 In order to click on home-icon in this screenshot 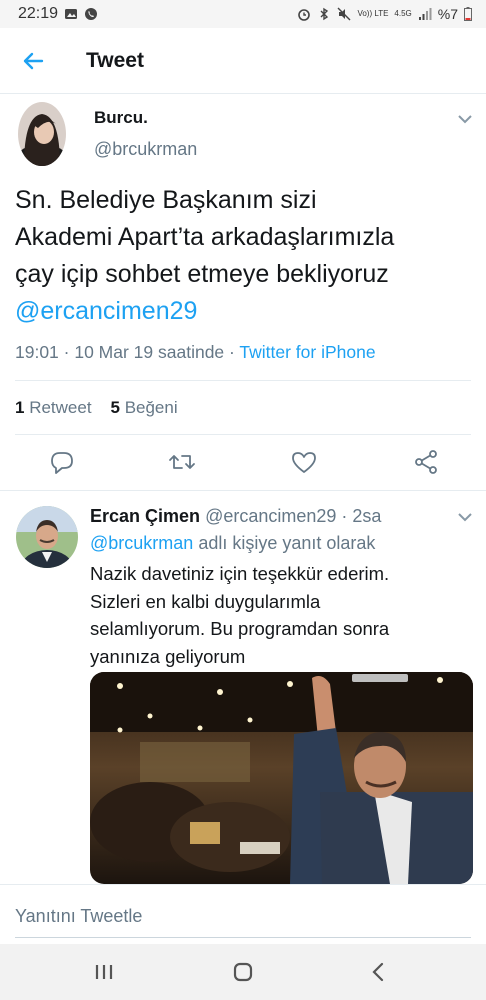, I will do `click(243, 972)`.